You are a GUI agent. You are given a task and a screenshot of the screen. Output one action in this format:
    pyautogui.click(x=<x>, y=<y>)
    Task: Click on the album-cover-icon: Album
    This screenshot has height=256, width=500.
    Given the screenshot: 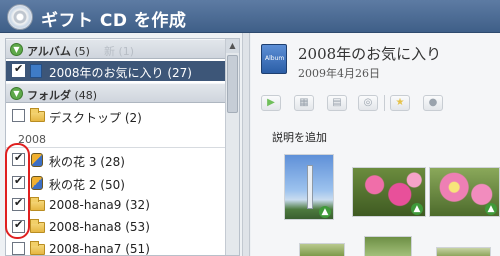 What is the action you would take?
    pyautogui.click(x=274, y=59)
    